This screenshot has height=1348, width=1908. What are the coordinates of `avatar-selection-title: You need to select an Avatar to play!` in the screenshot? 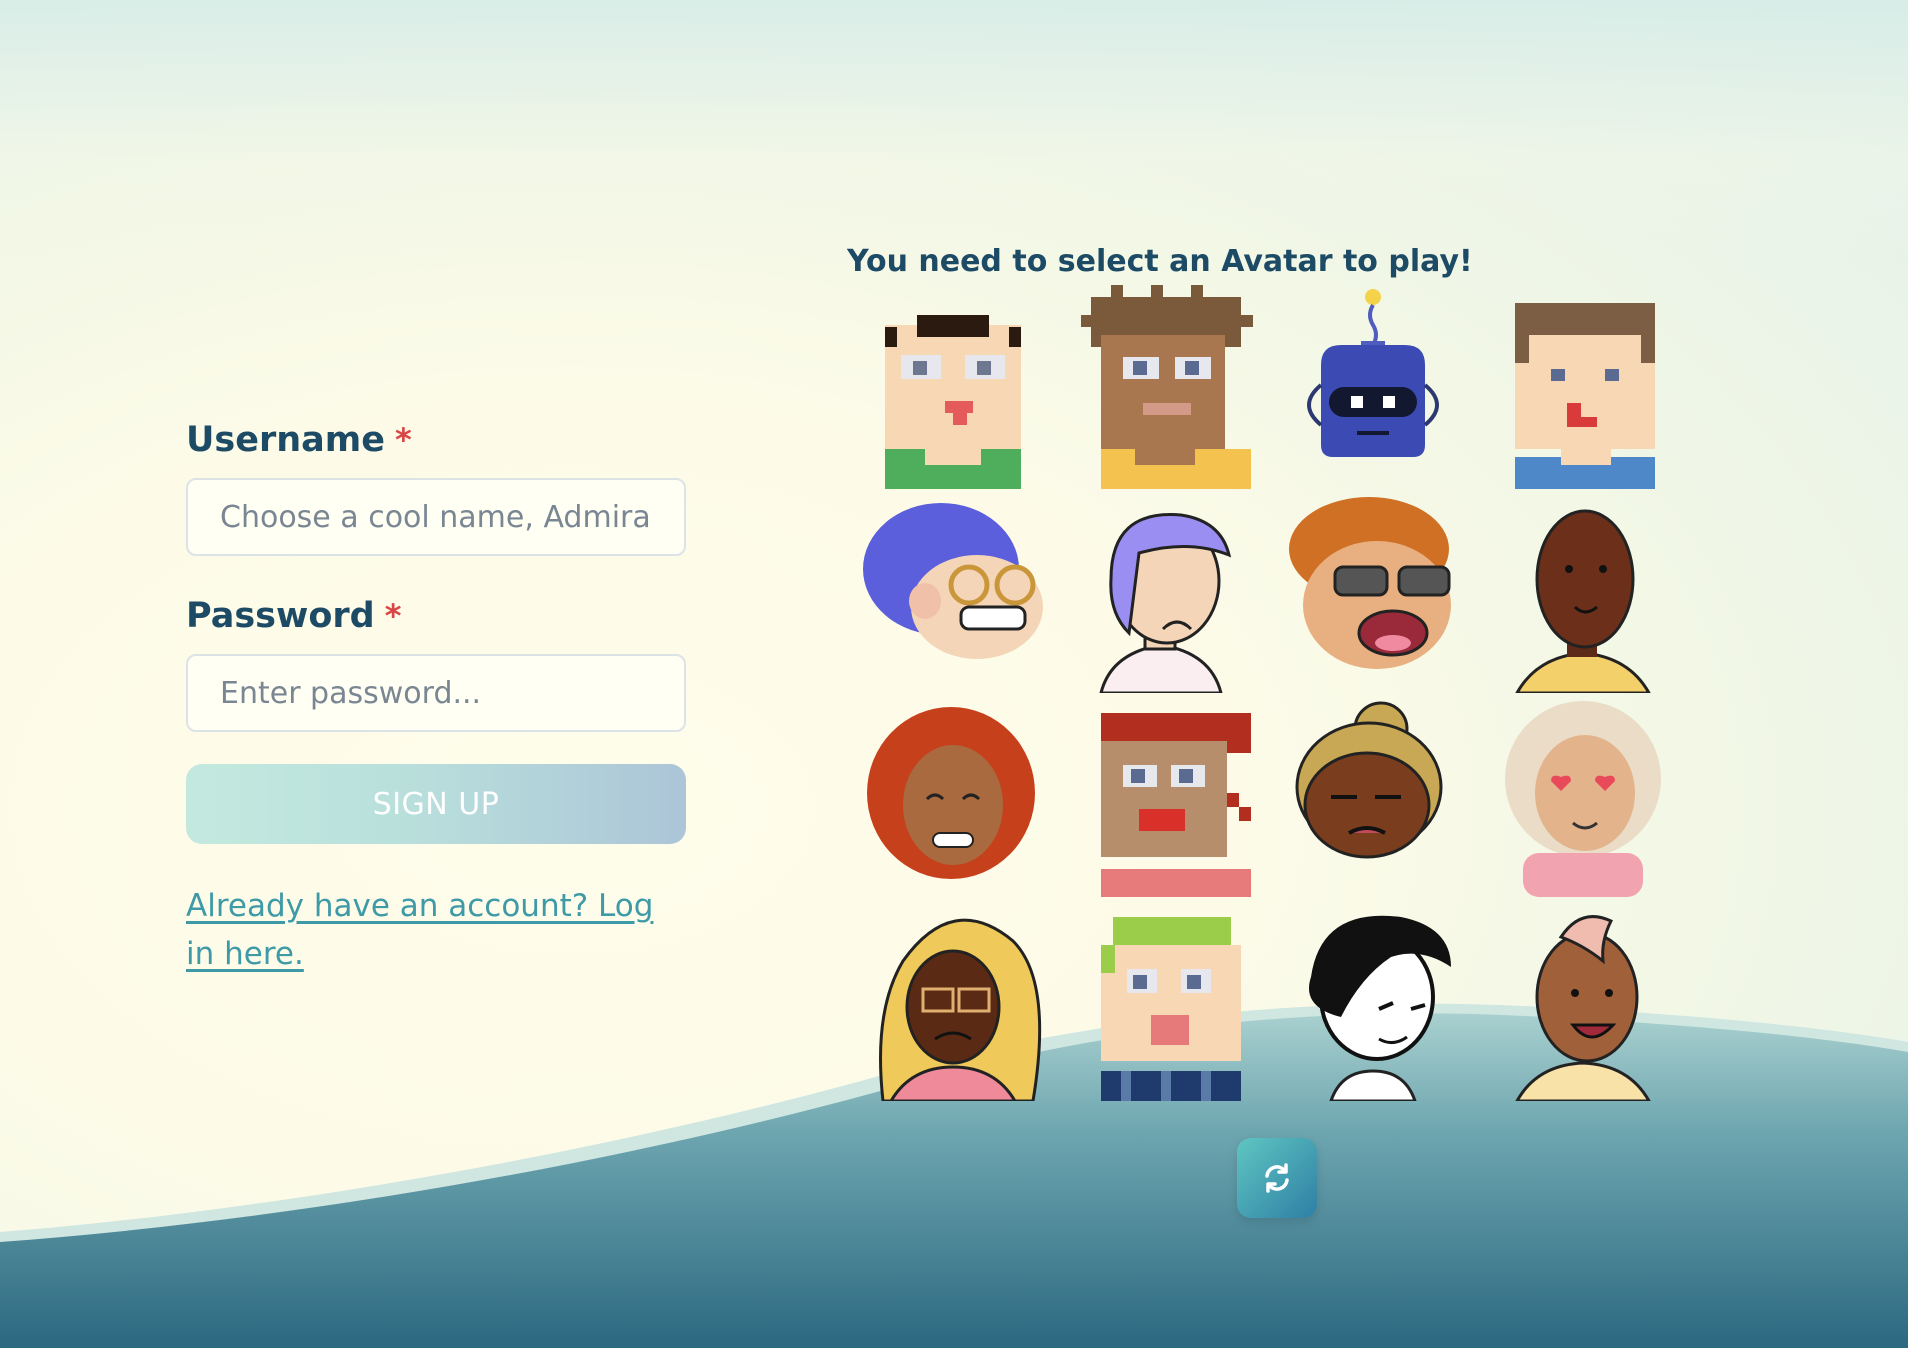 It's located at (1160, 261).